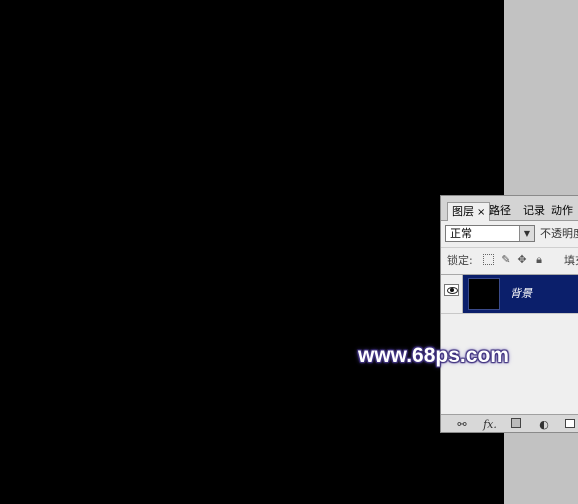 The image size is (578, 504). What do you see at coordinates (490, 424) in the screenshot?
I see `fx-icon: fx.` at bounding box center [490, 424].